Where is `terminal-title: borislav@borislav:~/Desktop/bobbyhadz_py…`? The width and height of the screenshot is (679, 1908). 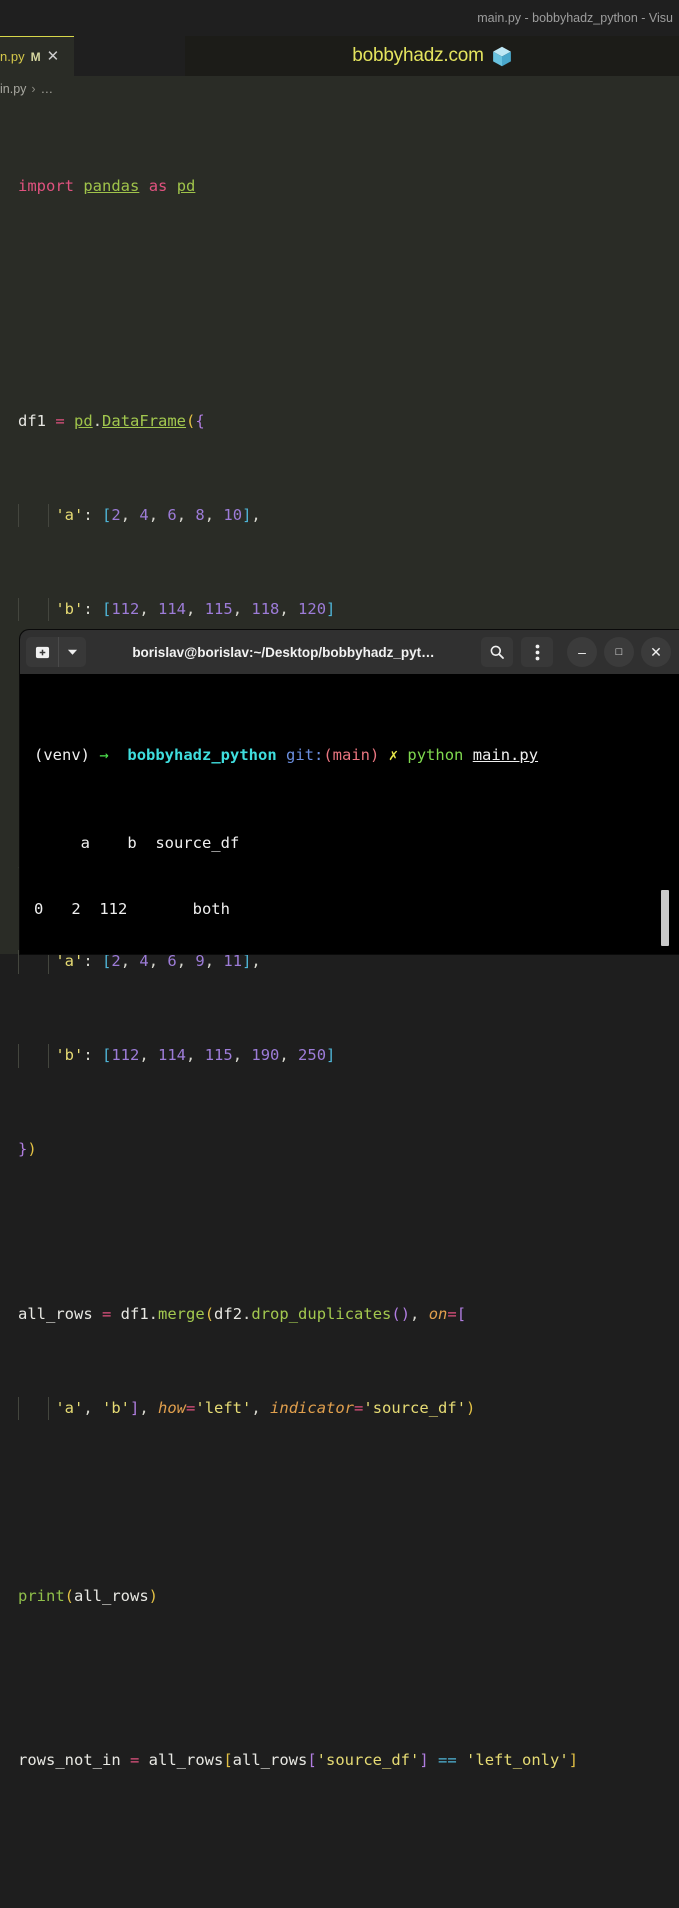
terminal-title: borislav@borislav:~/Desktop/bobbyhadz_py… is located at coordinates (283, 652).